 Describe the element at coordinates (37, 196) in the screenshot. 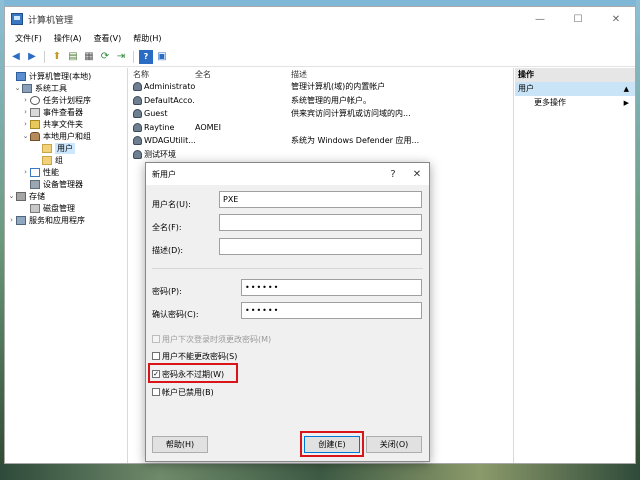

I see `tree-item-label: 存储` at that location.